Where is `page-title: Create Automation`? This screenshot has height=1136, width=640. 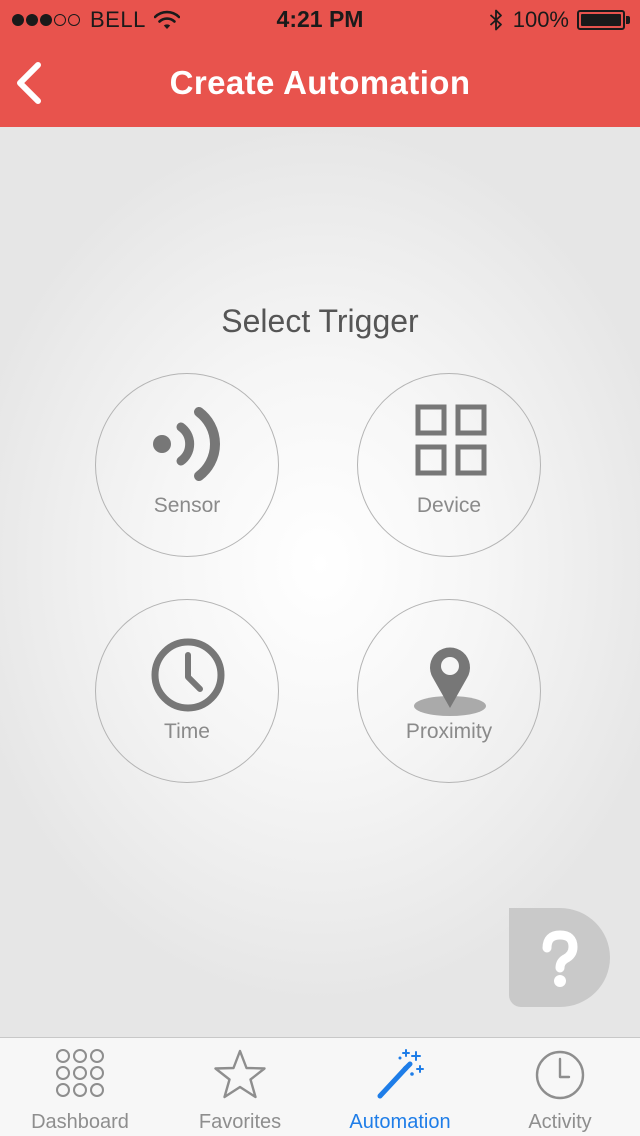
page-title: Create Automation is located at coordinates (320, 82).